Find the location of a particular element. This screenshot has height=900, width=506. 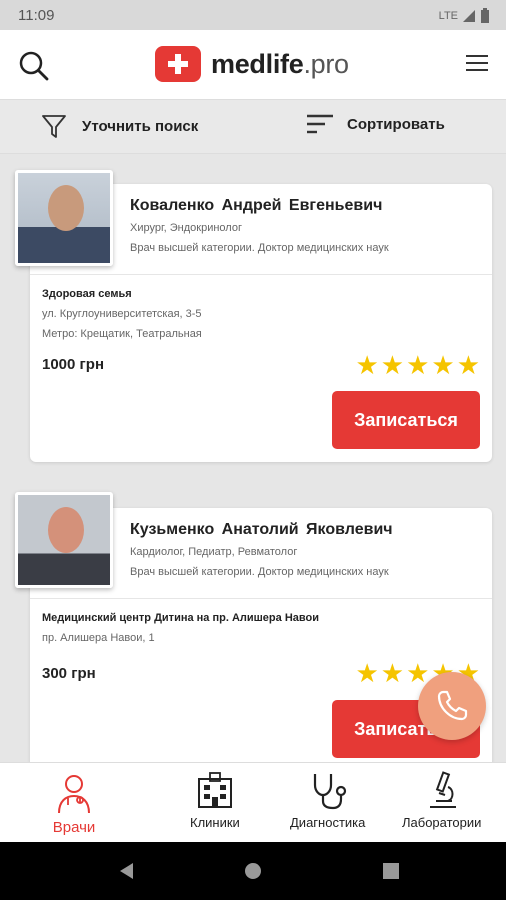

search-icon is located at coordinates (34, 66).